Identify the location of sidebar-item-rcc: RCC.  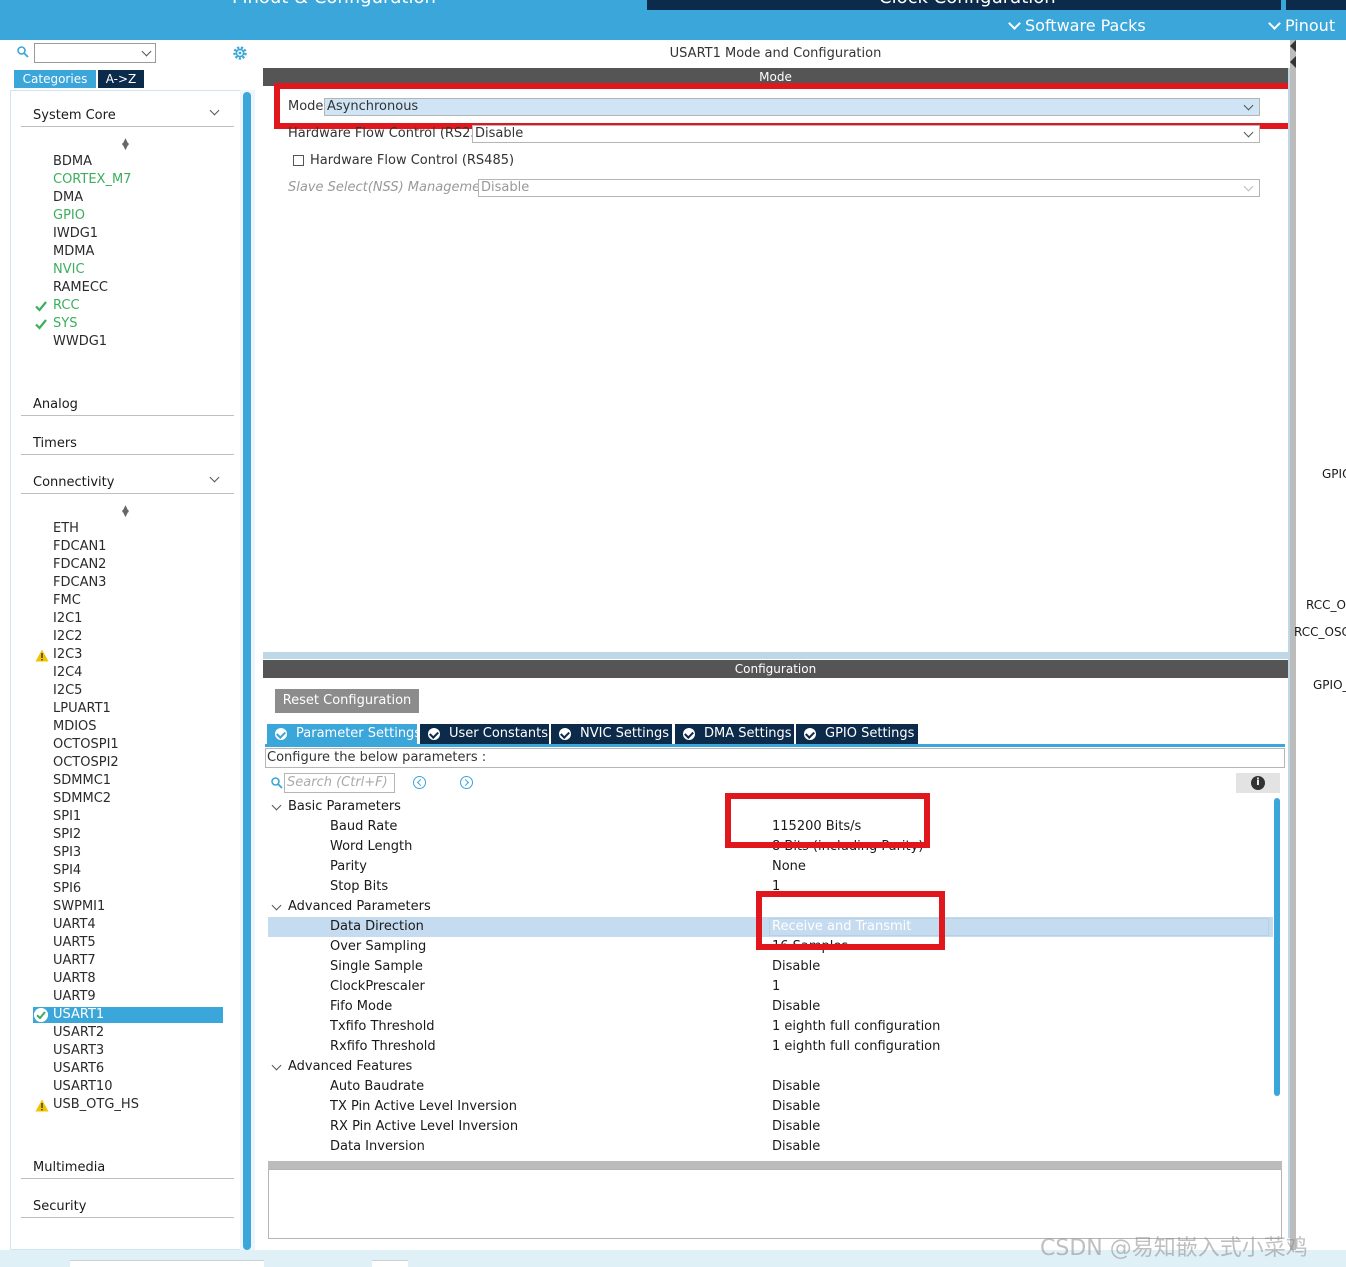
(66, 306).